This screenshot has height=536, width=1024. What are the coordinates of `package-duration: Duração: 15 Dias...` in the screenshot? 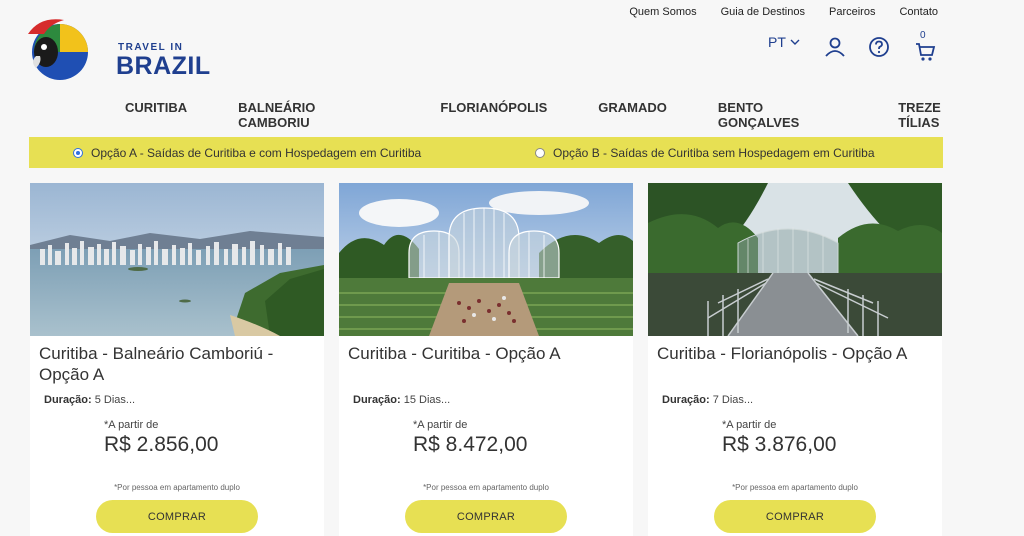 It's located at (401, 400).